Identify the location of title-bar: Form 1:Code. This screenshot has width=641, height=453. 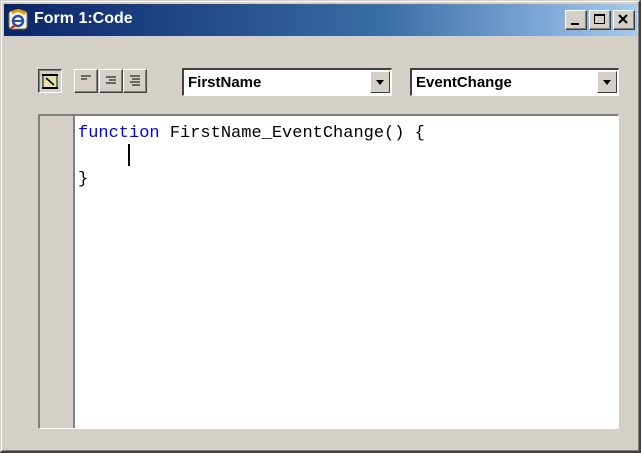
(320, 20).